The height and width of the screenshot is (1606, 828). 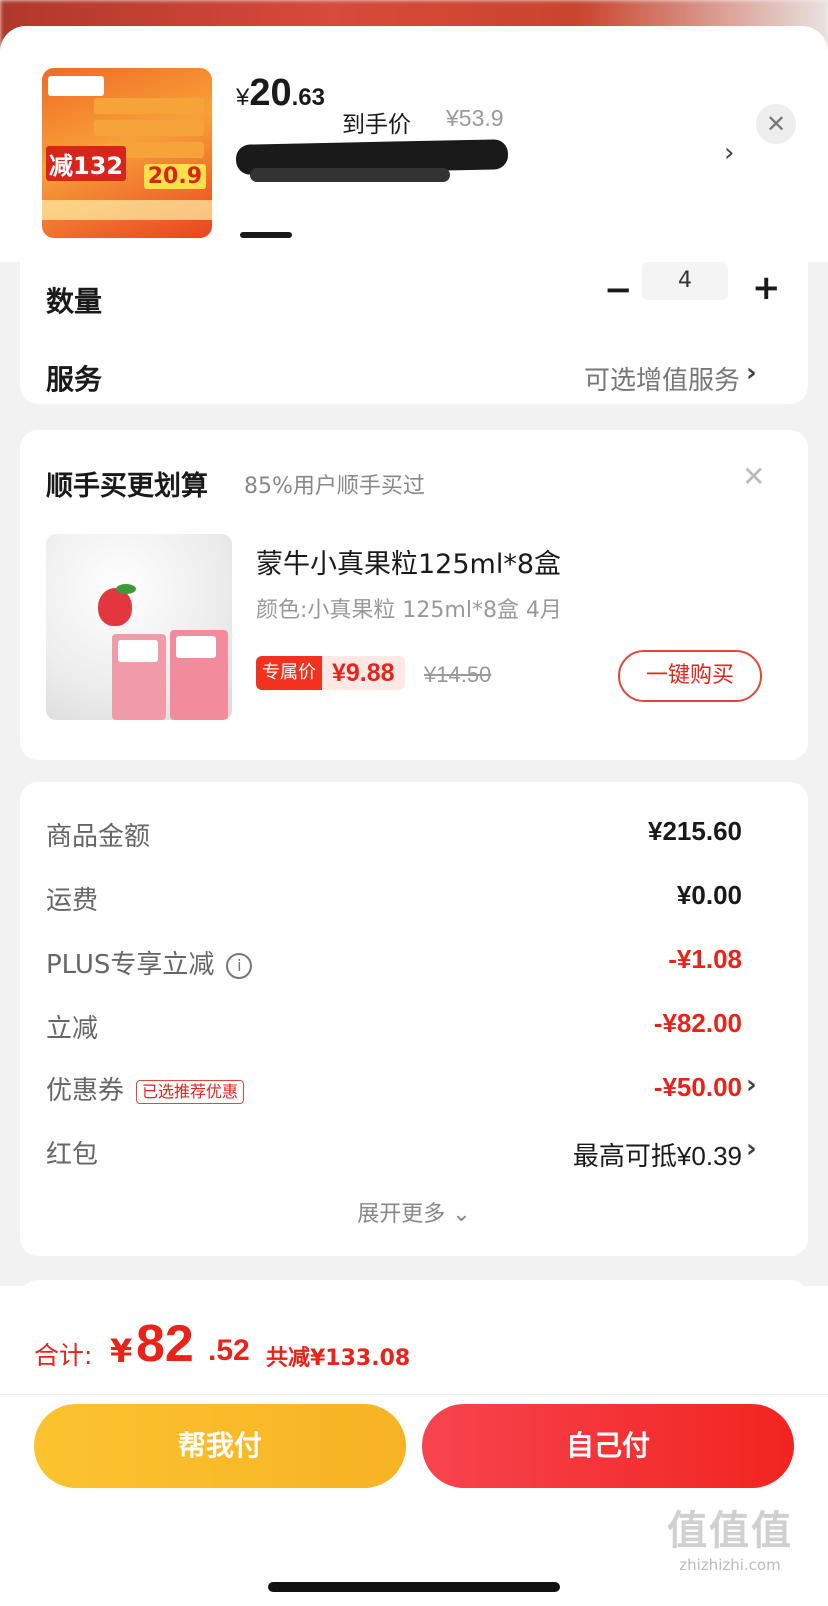 I want to click on total-dec: .52, so click(x=229, y=1350).